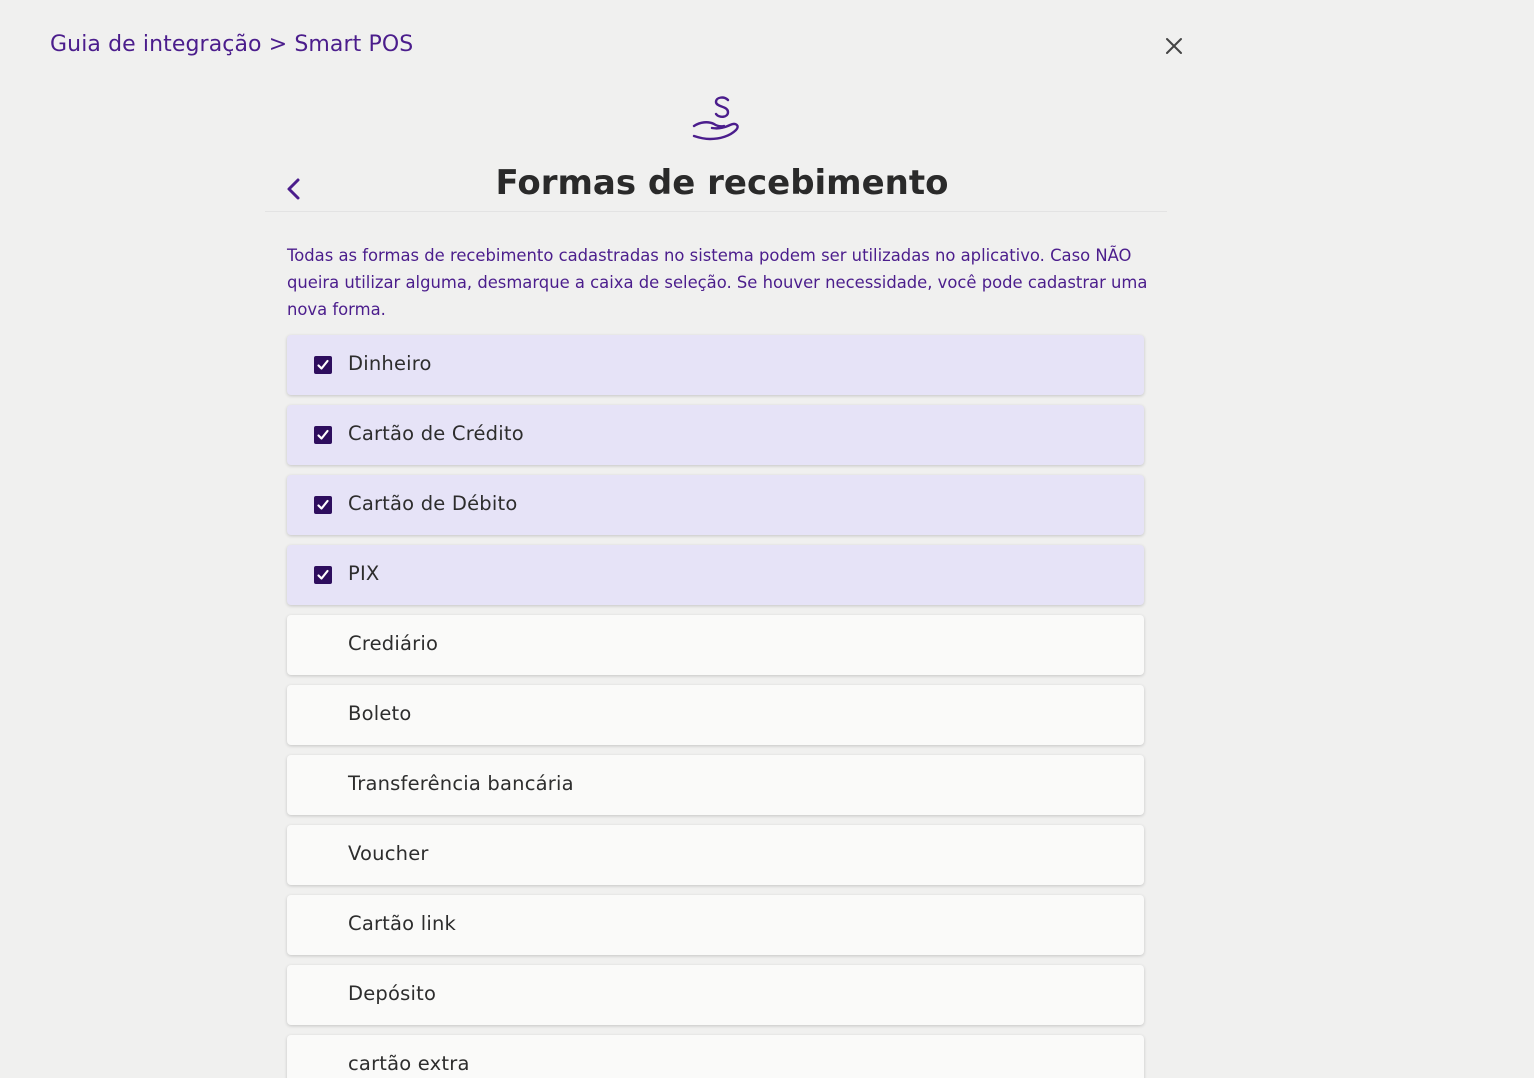 This screenshot has width=1534, height=1078. I want to click on payment-method-label: Cartão de Débito, so click(433, 503).